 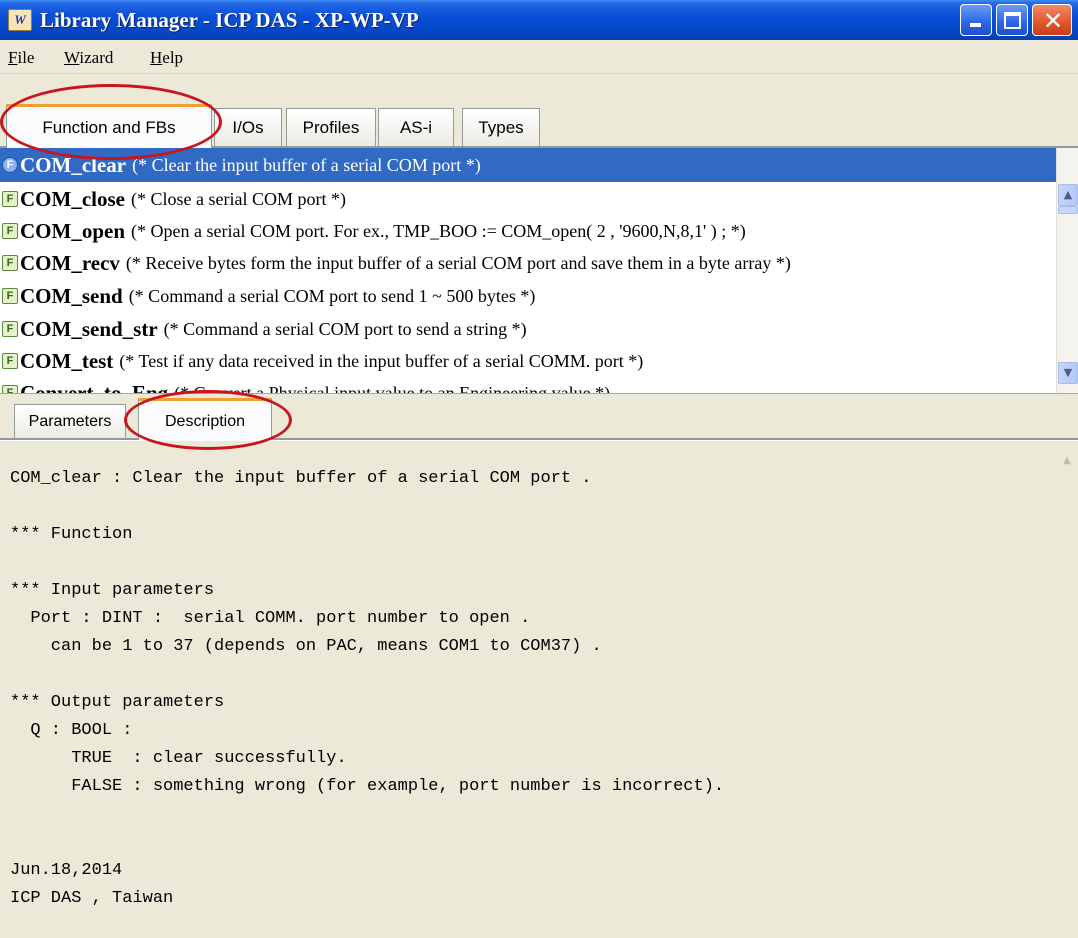 What do you see at coordinates (71, 534) in the screenshot?
I see `description-line: *** Function` at bounding box center [71, 534].